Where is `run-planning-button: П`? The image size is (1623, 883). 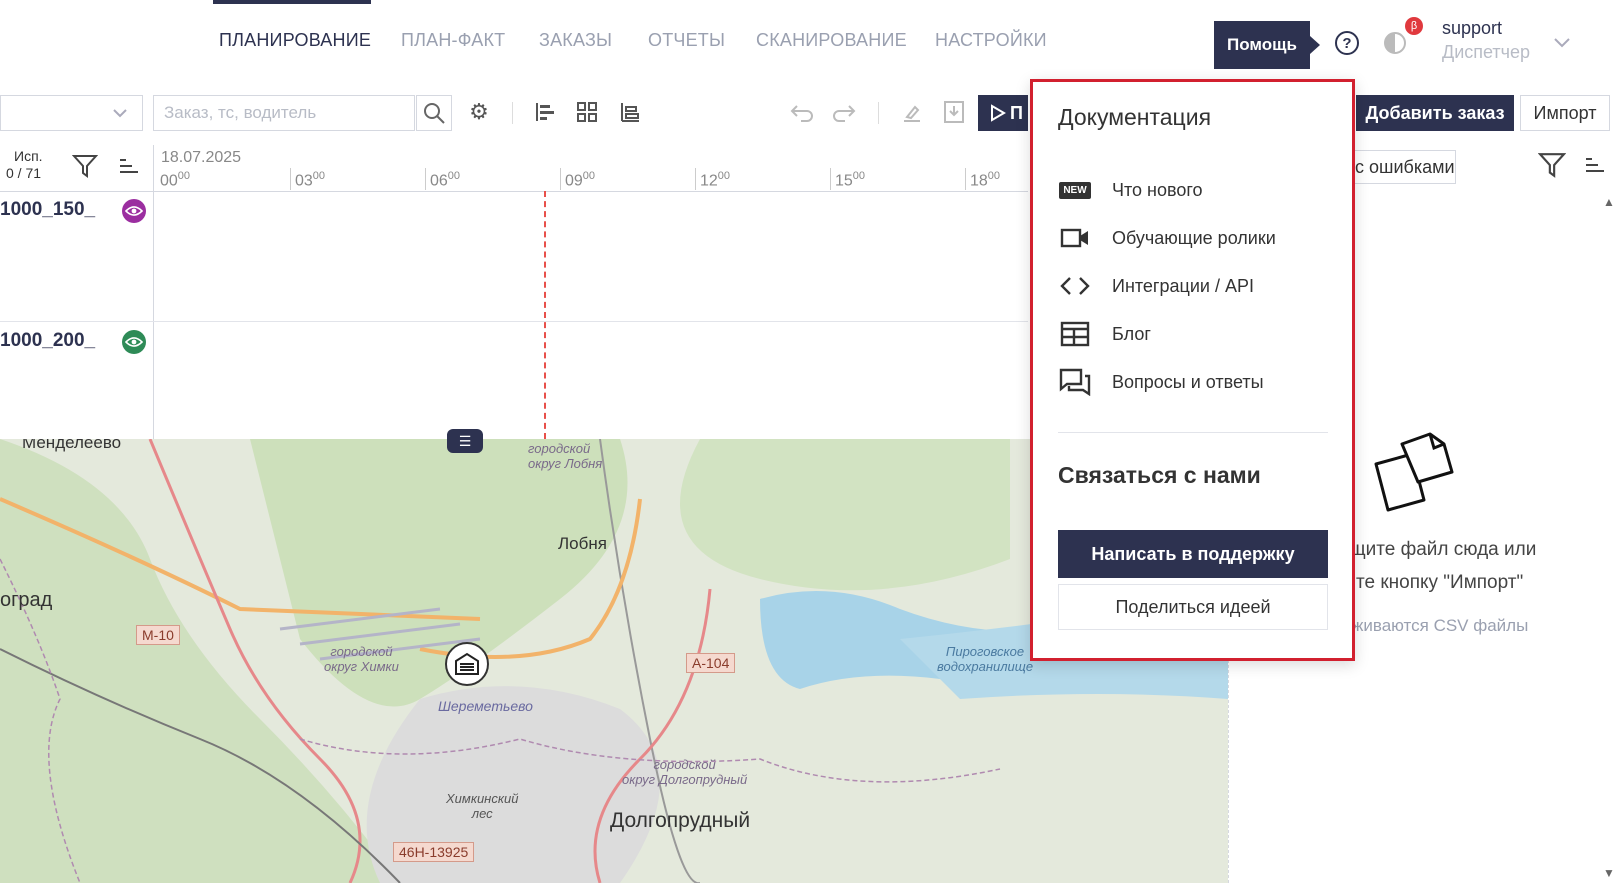
run-planning-button: П is located at coordinates (1003, 113).